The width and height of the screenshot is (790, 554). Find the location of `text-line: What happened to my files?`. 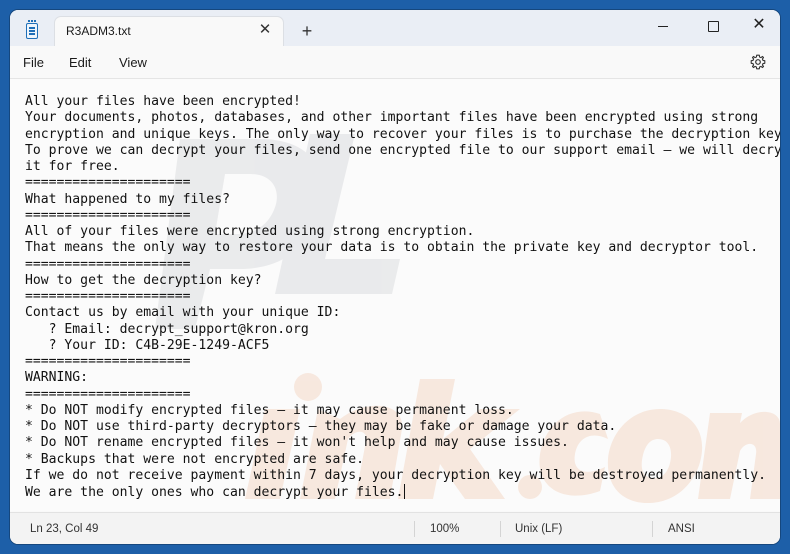

text-line: What happened to my files? is located at coordinates (127, 199).